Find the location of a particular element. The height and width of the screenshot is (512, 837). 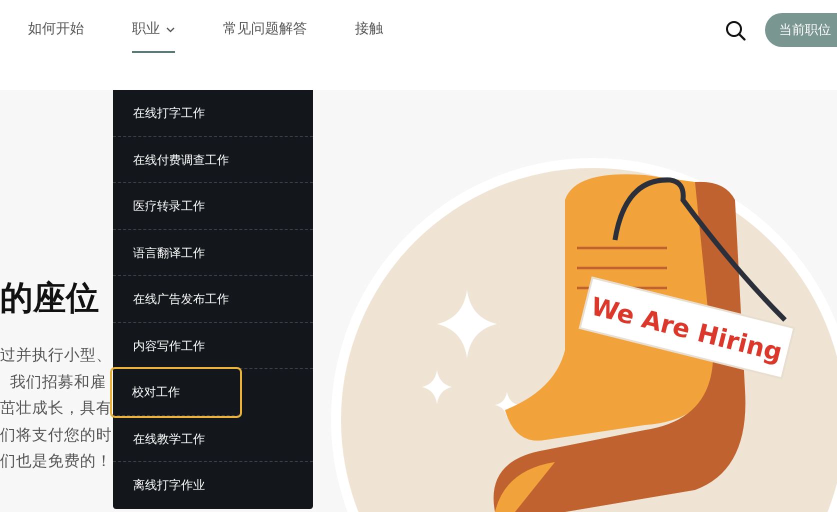

paragraph-line: 过并执行小型、 is located at coordinates (56, 355).